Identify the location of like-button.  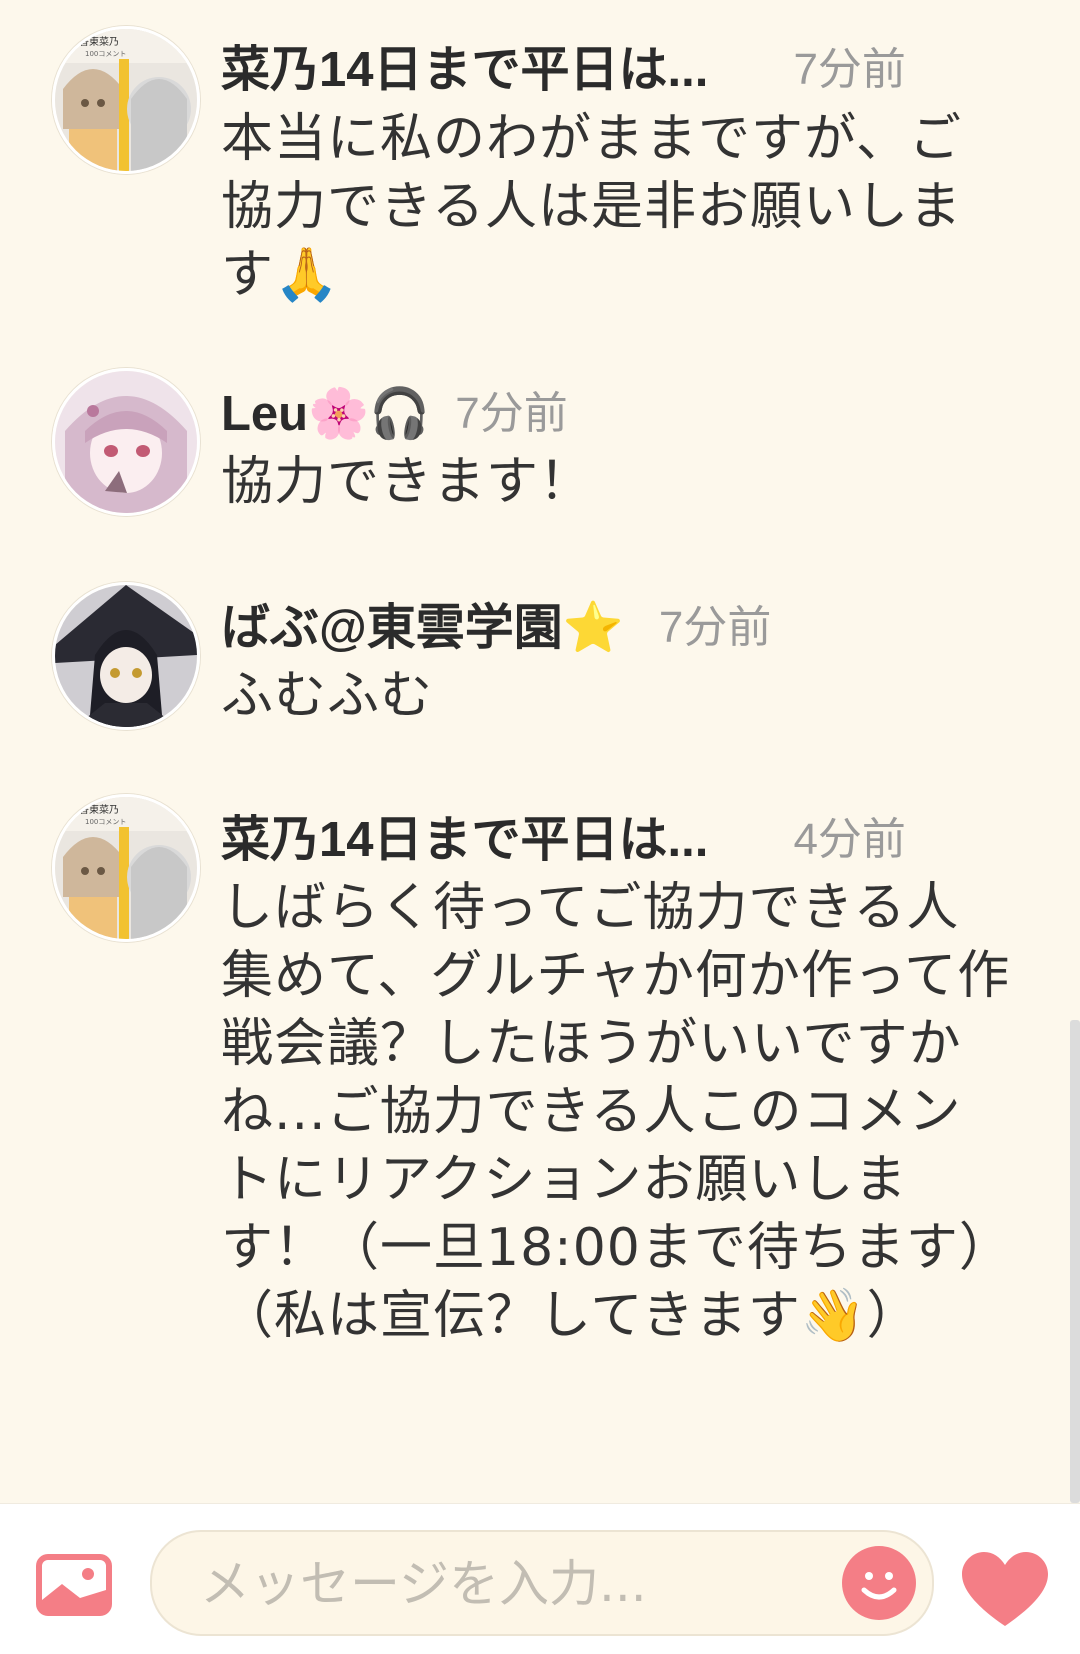
(1005, 1590).